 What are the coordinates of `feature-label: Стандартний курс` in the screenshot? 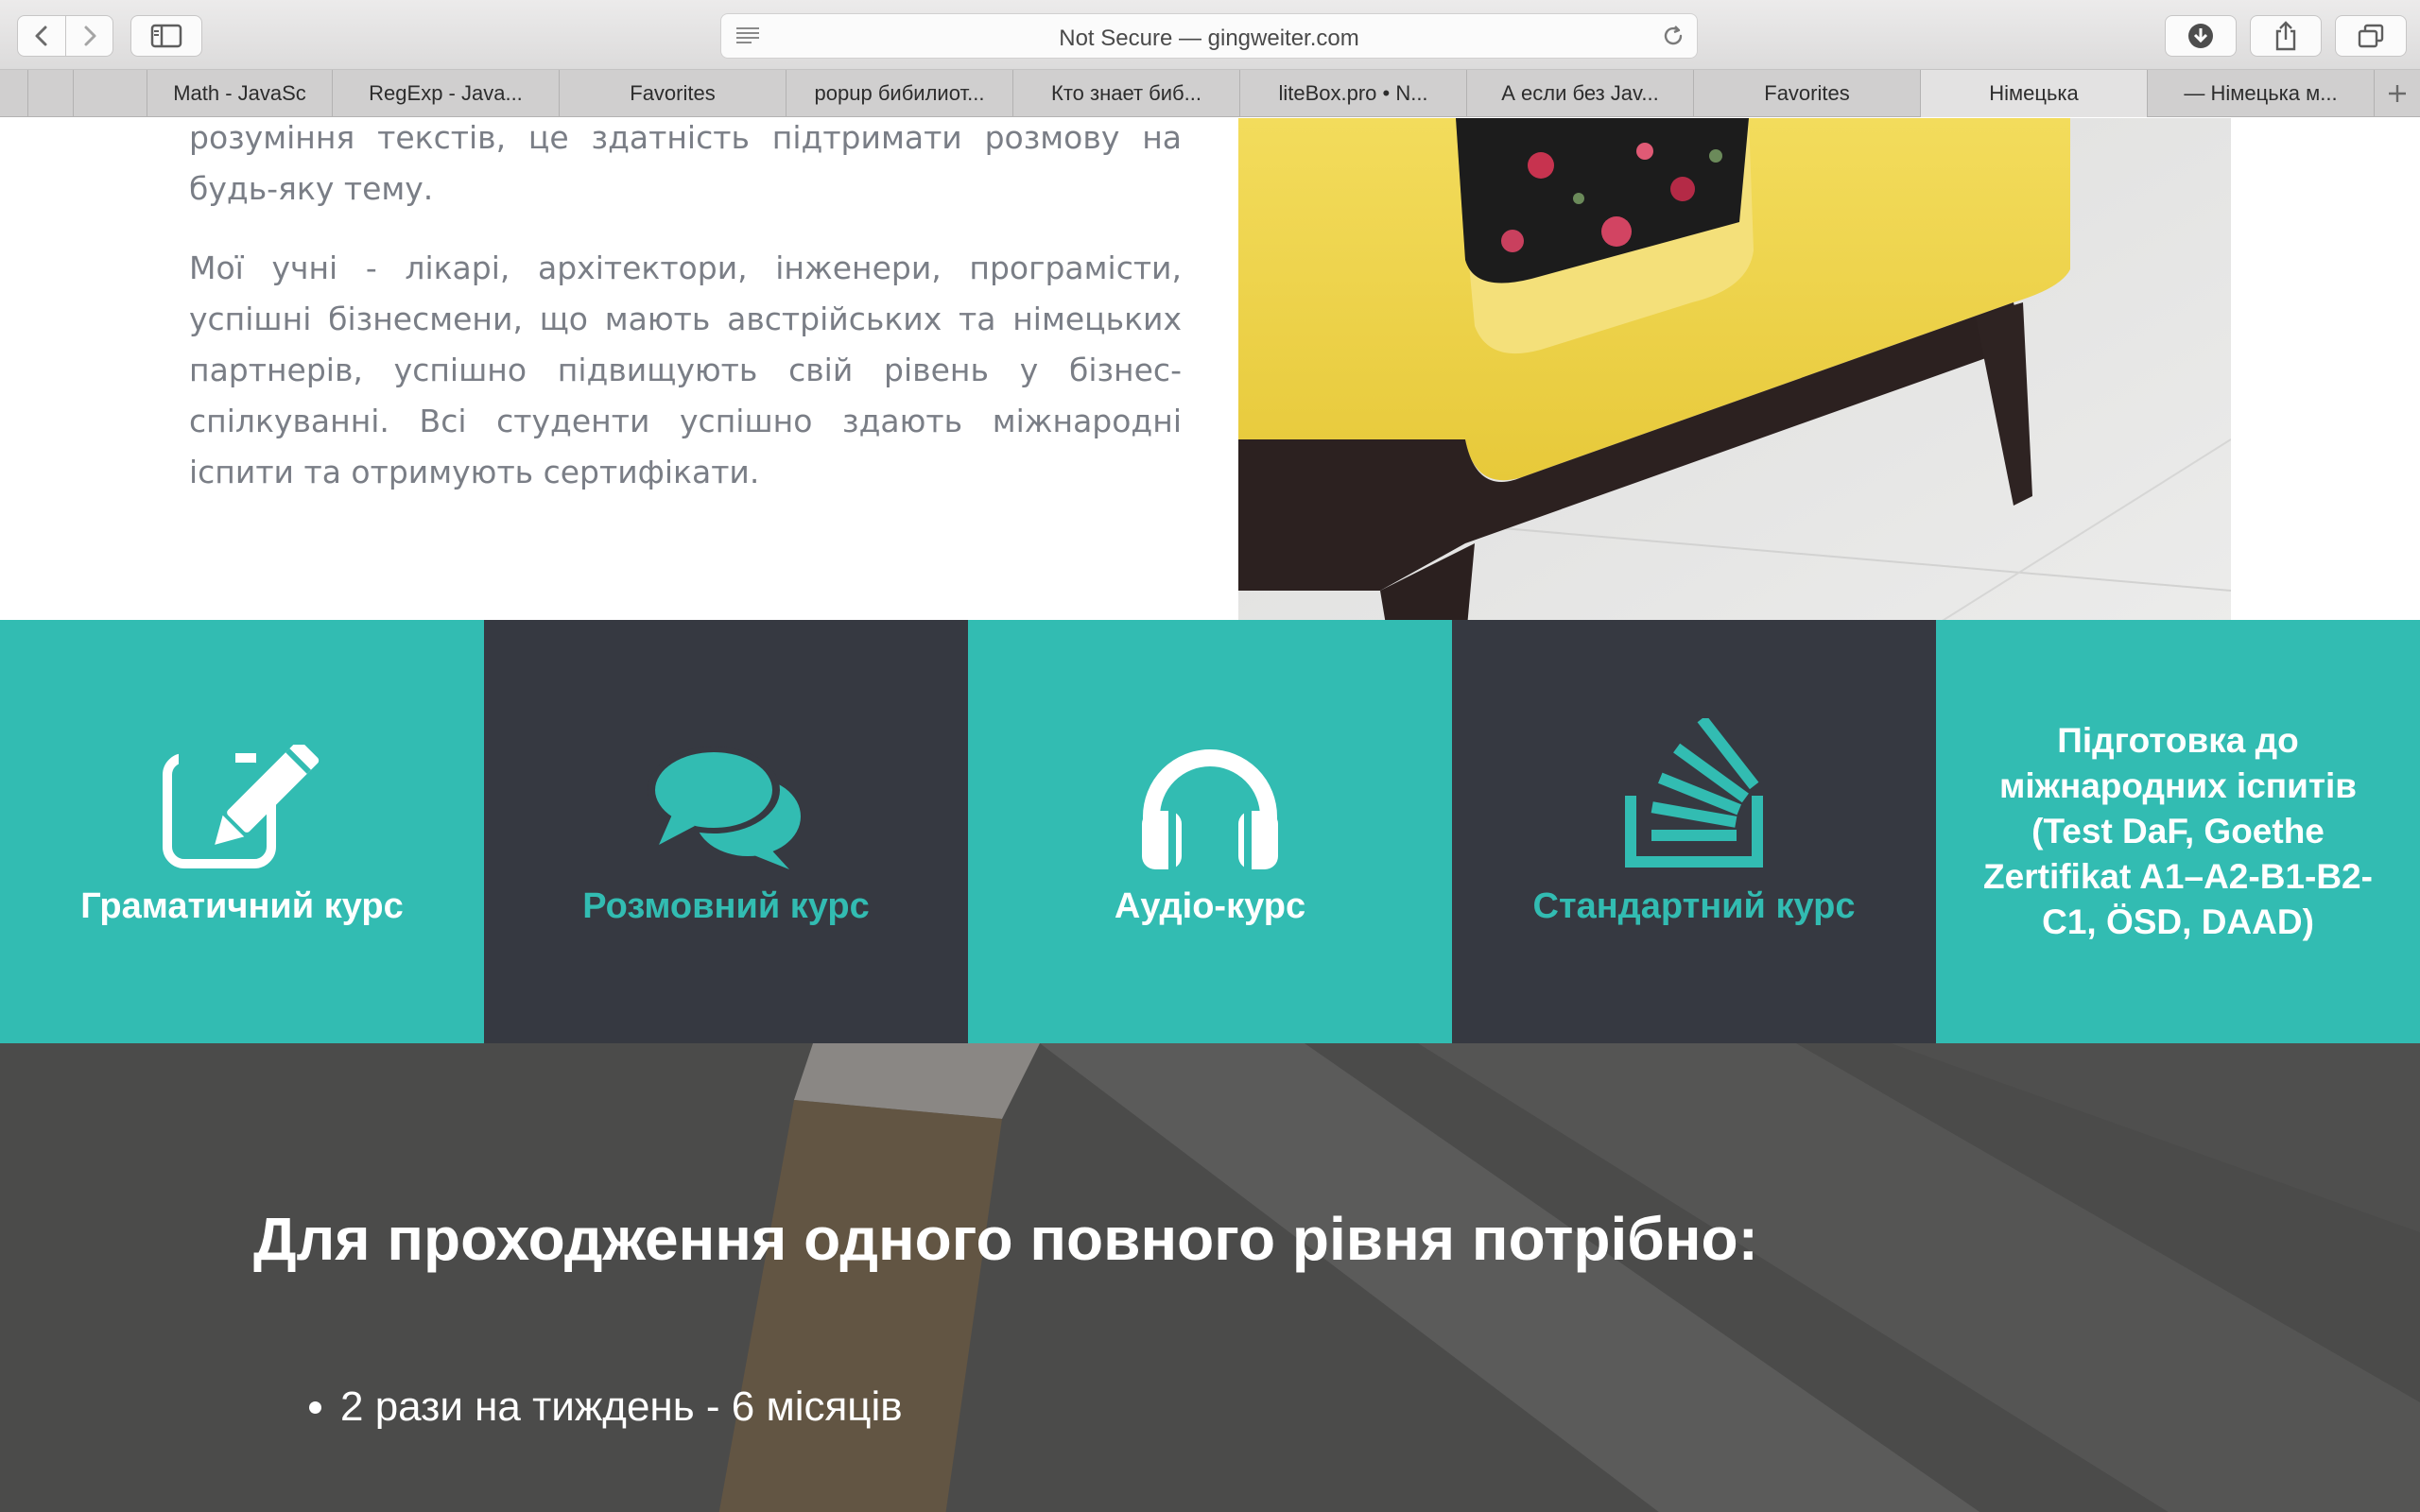 It's located at (1694, 905).